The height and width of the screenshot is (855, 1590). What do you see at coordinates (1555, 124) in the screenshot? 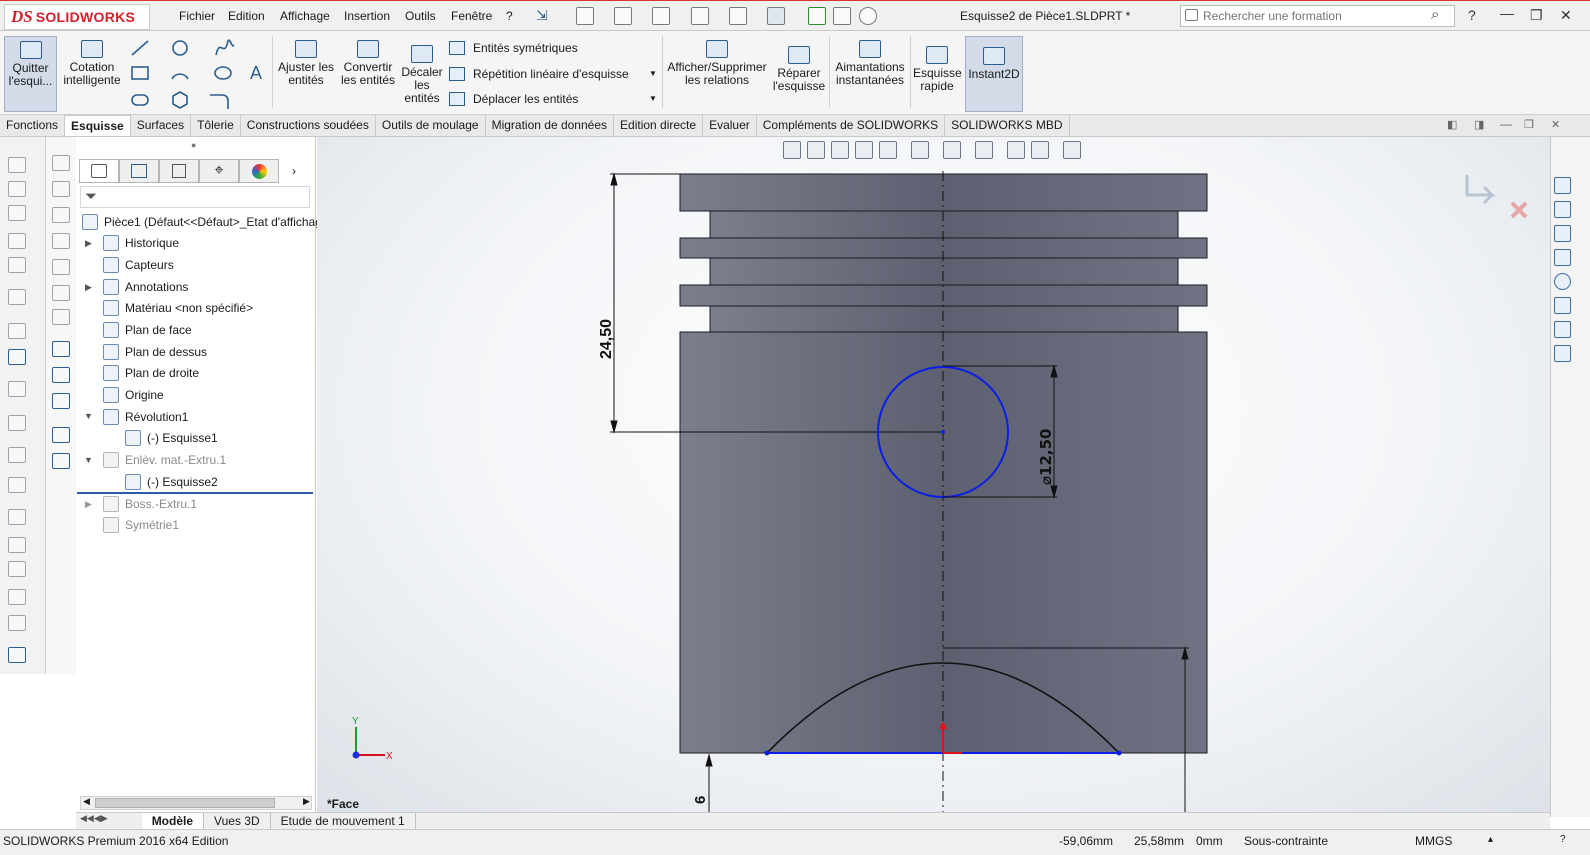
I see `close-doc-icon: ✕` at bounding box center [1555, 124].